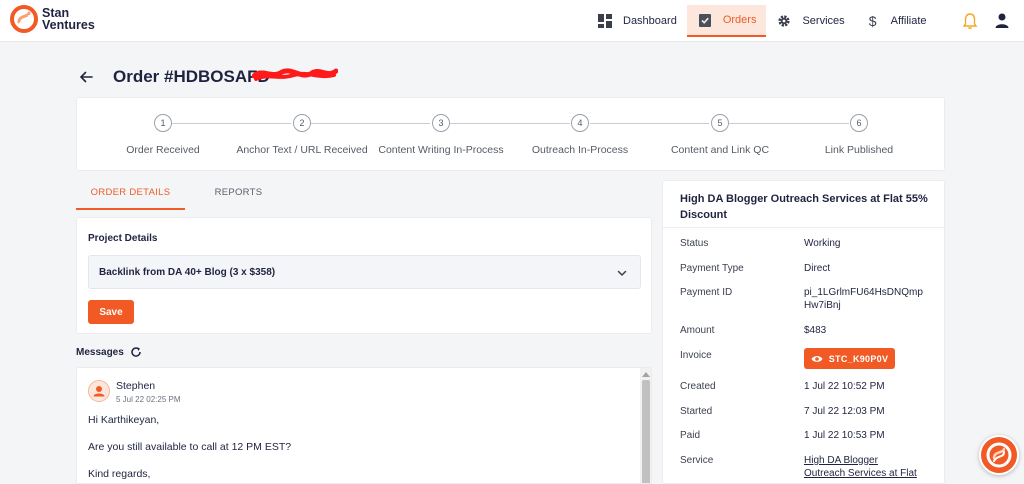 The width and height of the screenshot is (1024, 484). Describe the element at coordinates (187, 272) in the screenshot. I see `project-select-value: Backlink from DA 40+ Blog (3 x $358)` at that location.